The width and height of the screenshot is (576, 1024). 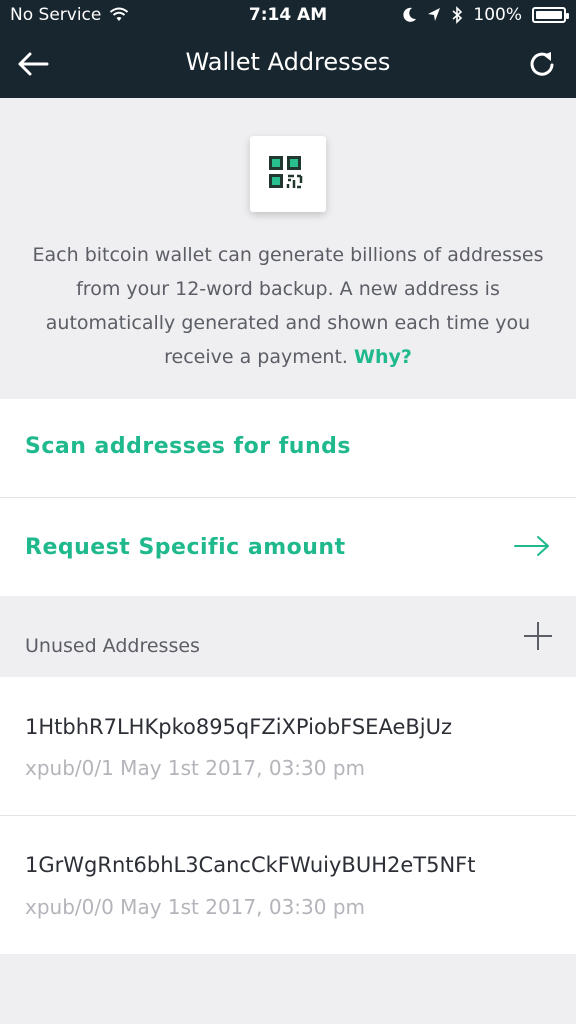 I want to click on address-meta: xpub/0/1 May 1st 2017, 03:30 pm, so click(x=195, y=768).